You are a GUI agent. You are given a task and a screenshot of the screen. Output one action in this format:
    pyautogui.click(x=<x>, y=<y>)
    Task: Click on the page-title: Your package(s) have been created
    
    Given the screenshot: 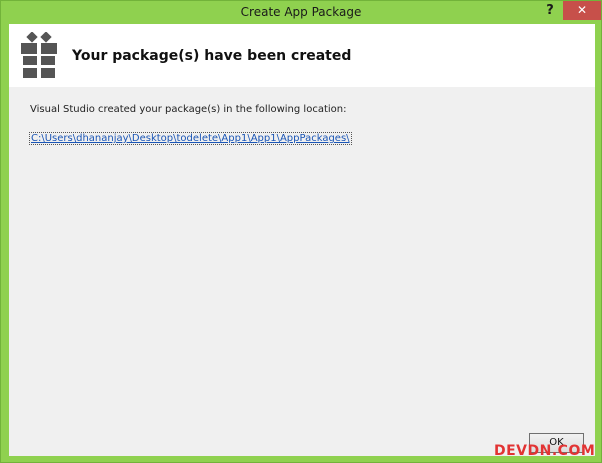 What is the action you would take?
    pyautogui.click(x=212, y=56)
    